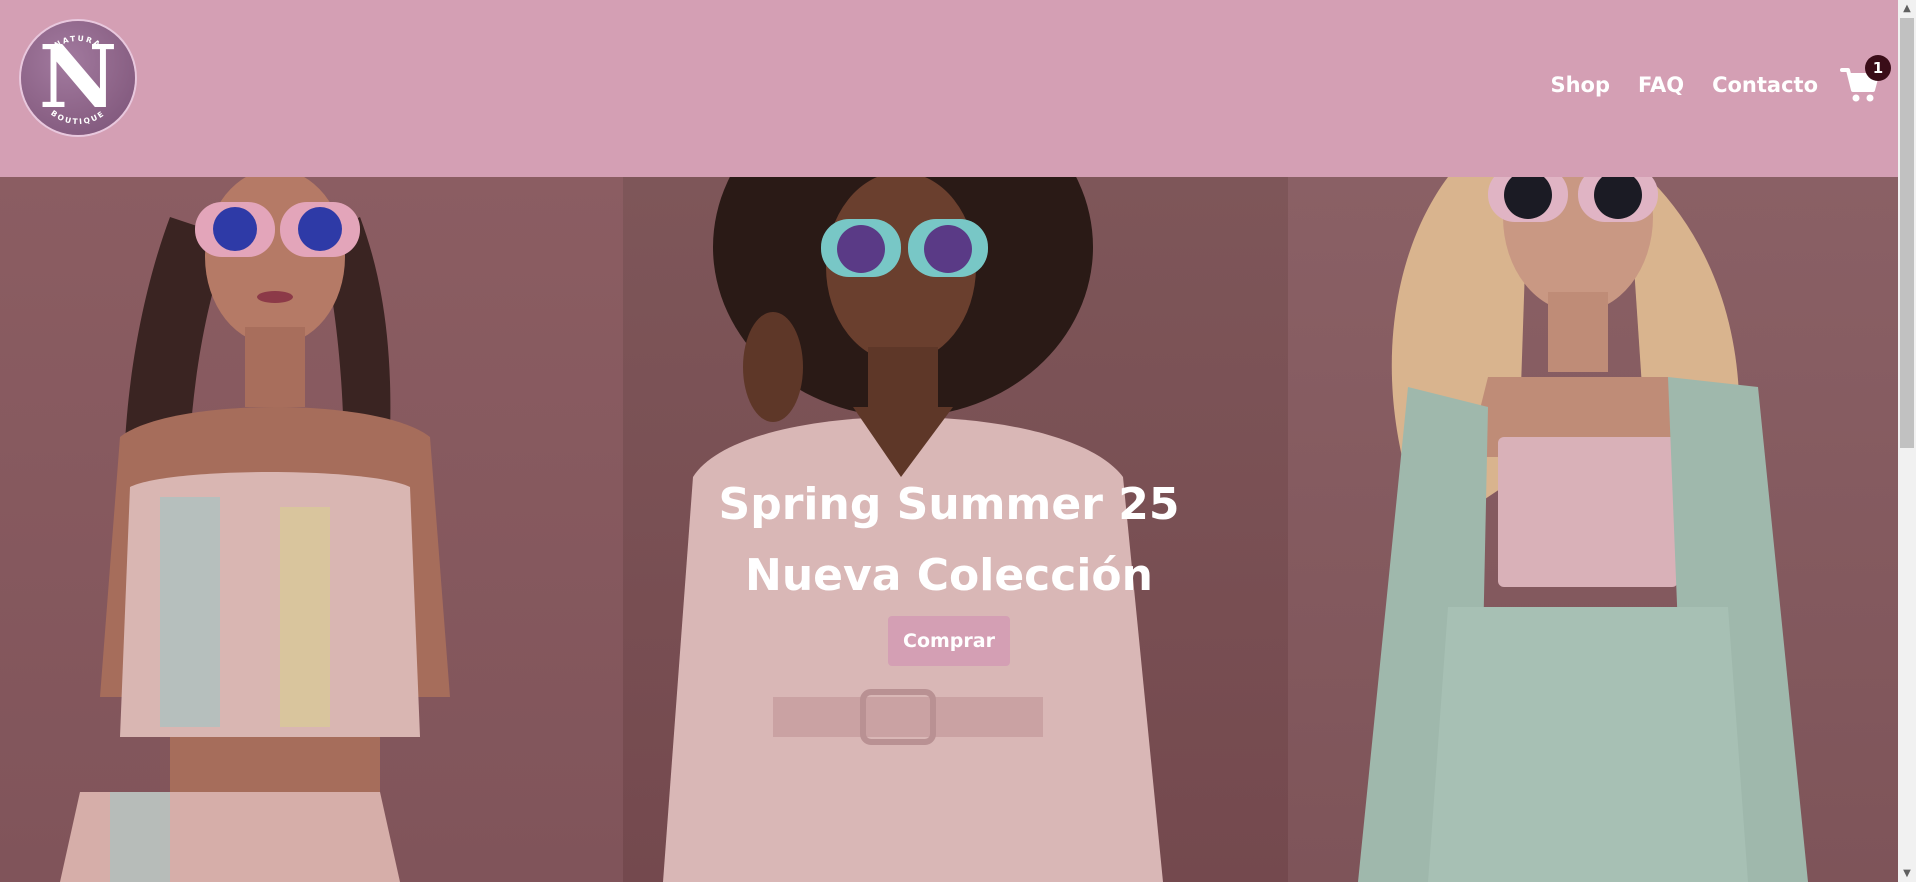 This screenshot has width=1916, height=882. I want to click on main-nav: Shop FAQ Contacto, so click(1684, 85).